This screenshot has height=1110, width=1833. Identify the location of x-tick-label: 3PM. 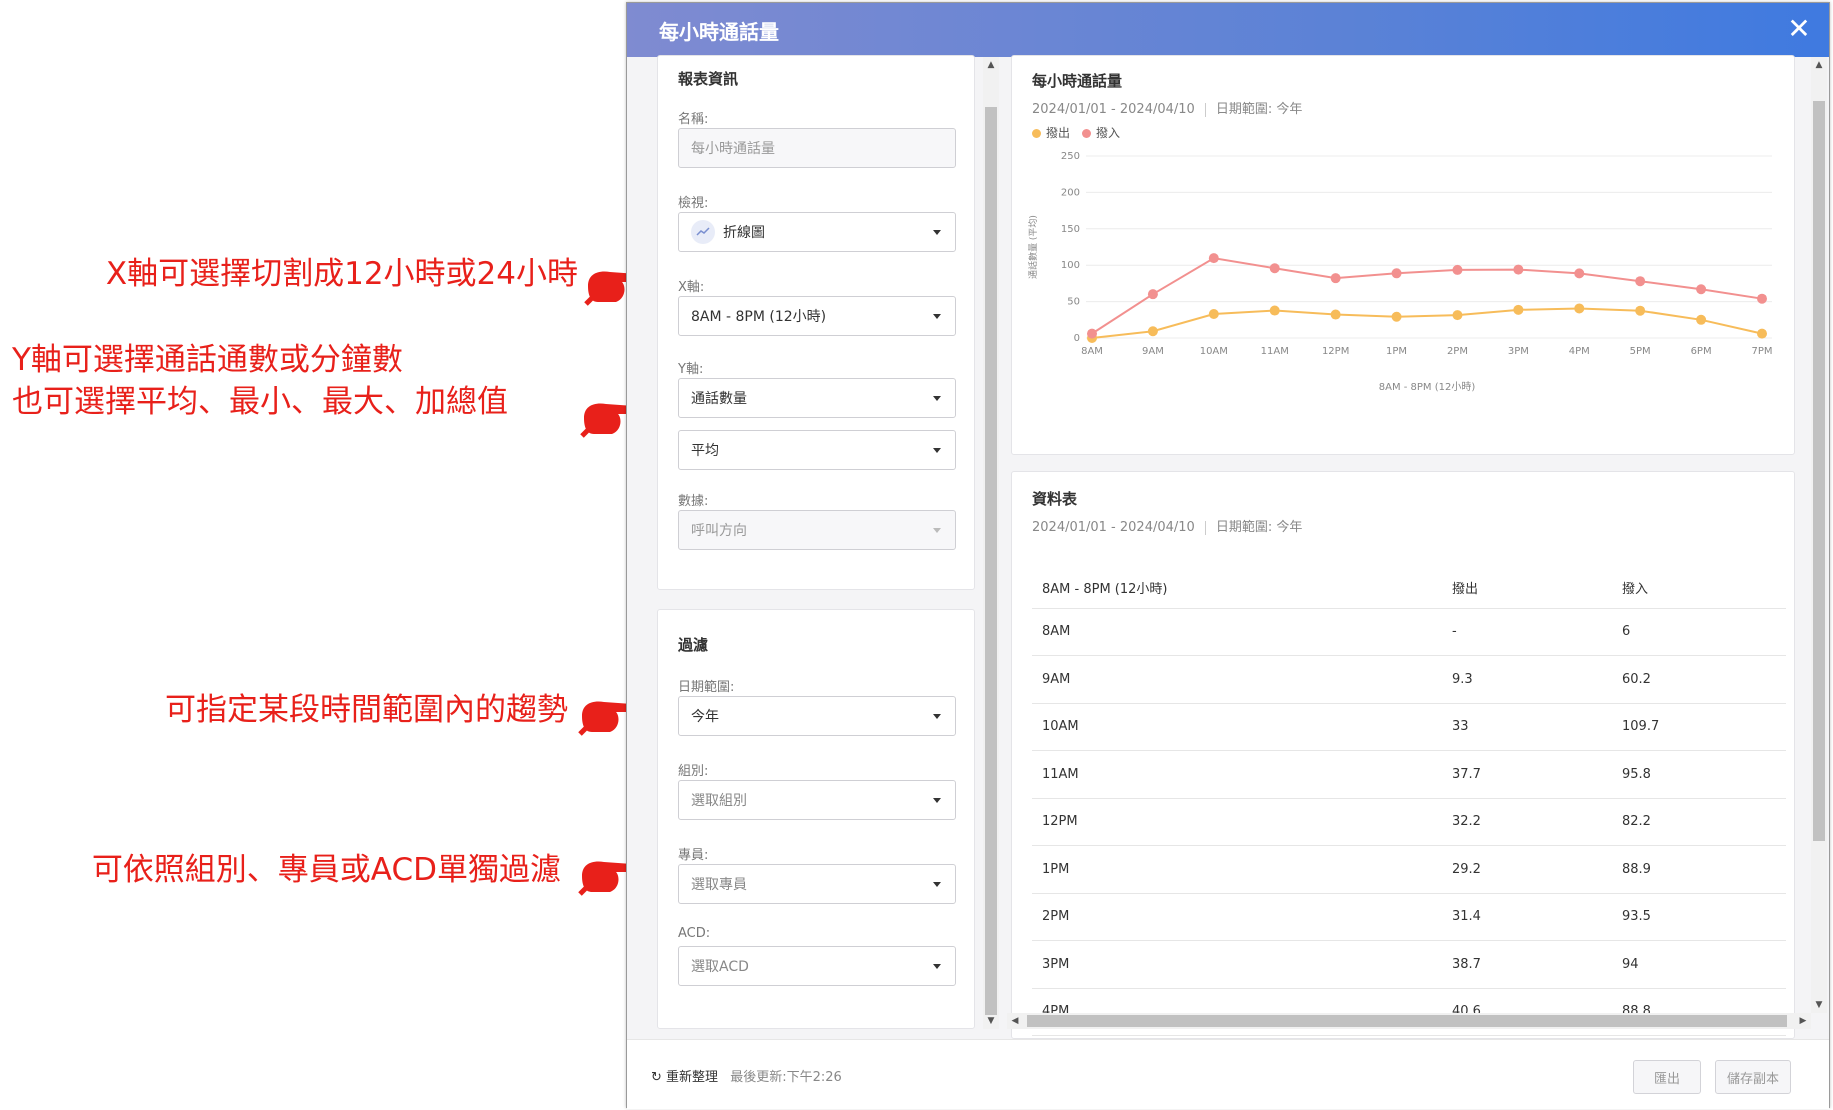
(1518, 351).